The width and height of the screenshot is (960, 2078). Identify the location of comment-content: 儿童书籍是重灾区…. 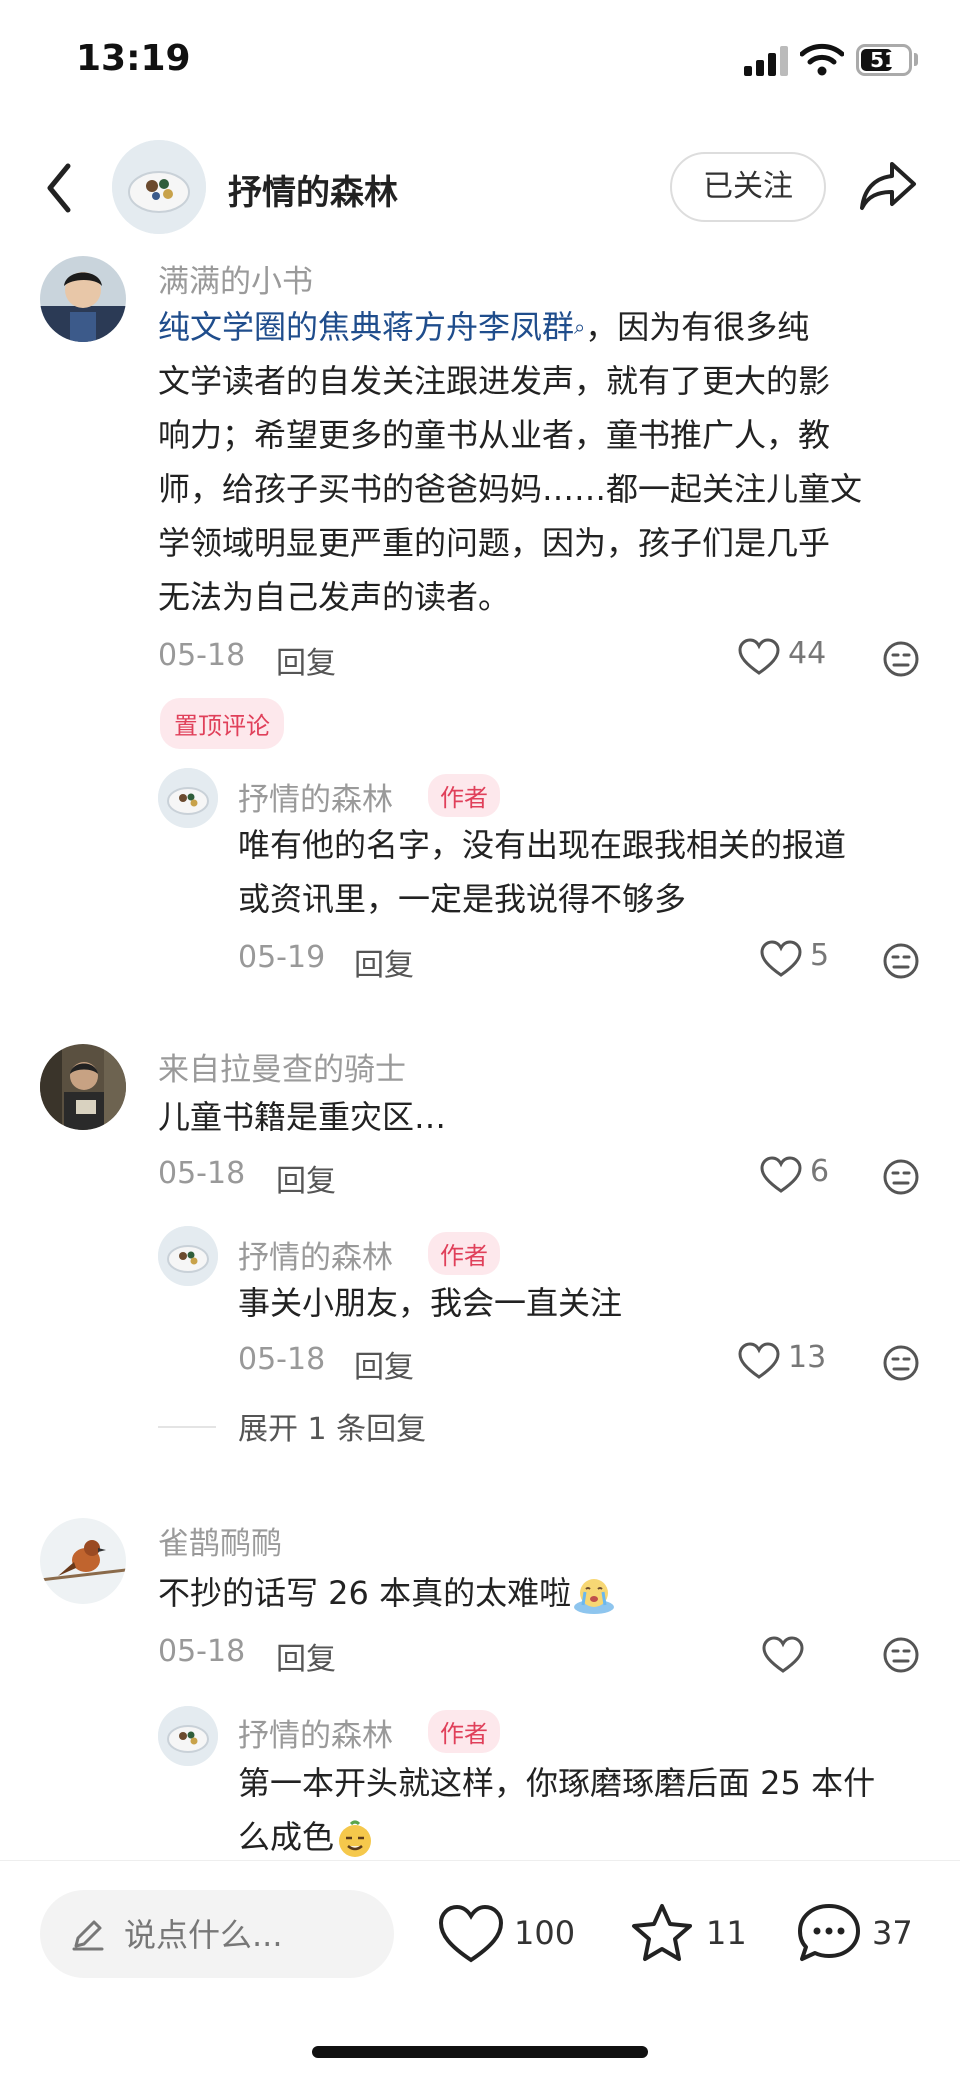
(302, 1117).